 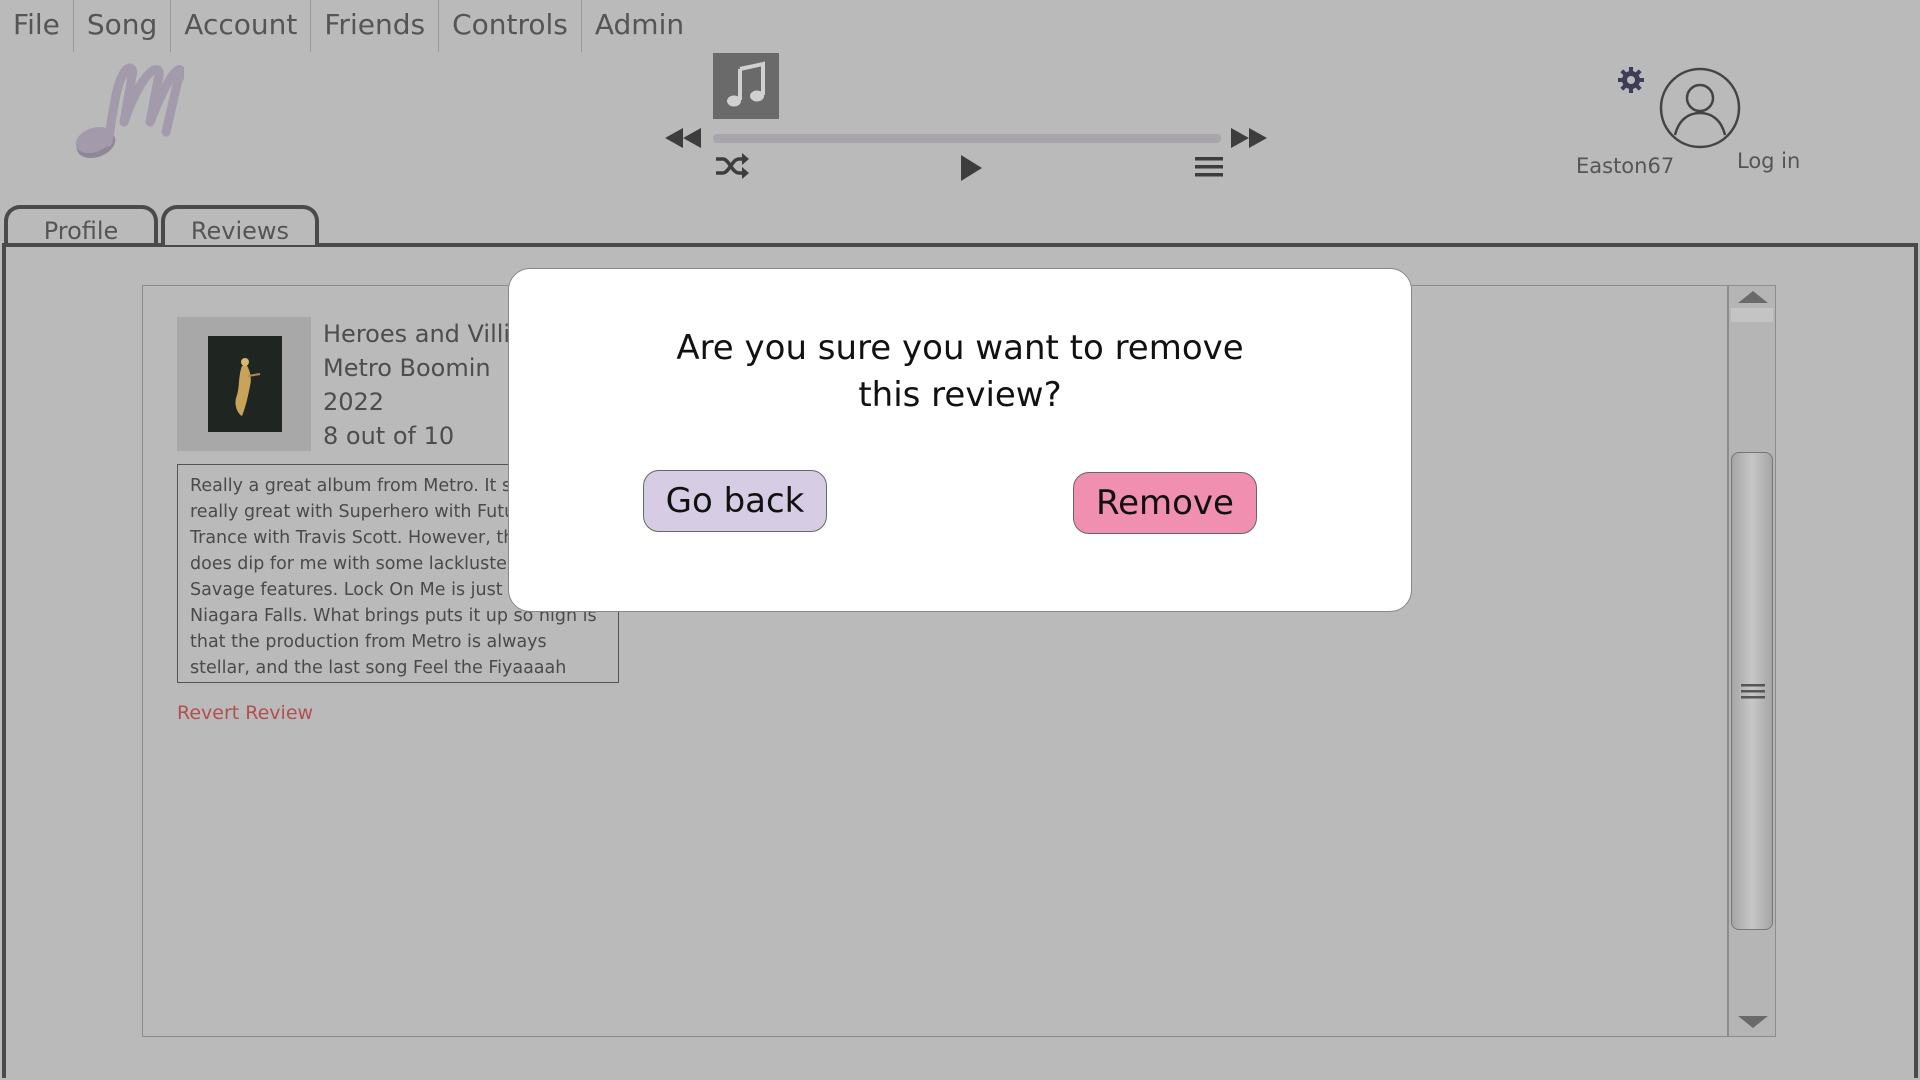 I want to click on app-logo, so click(x=129, y=111).